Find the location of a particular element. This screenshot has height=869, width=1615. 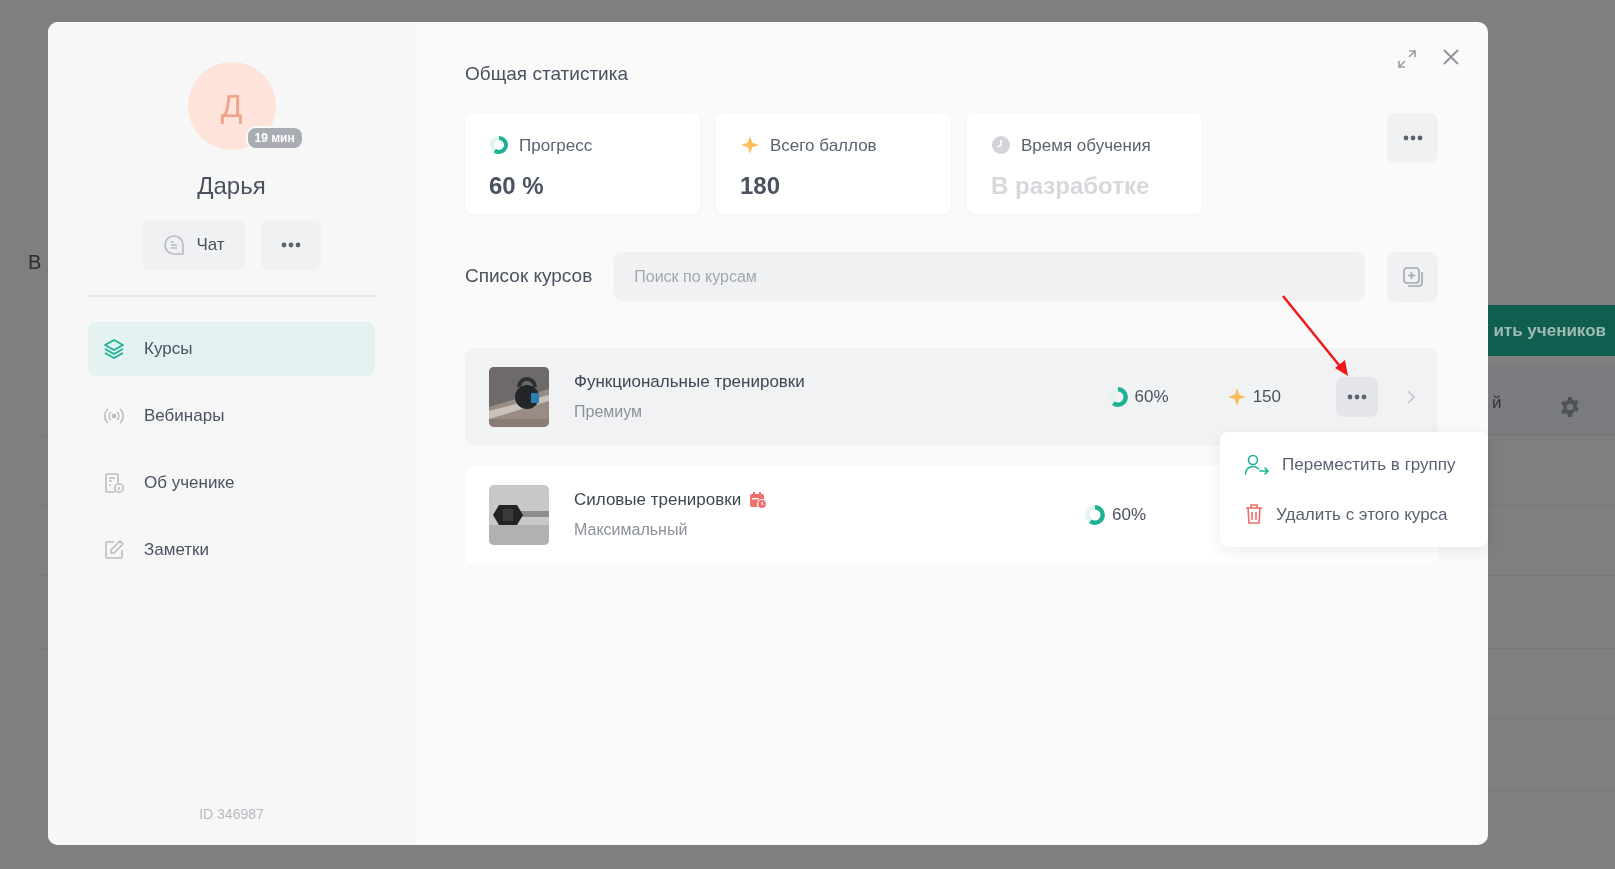

edit-note-icon is located at coordinates (114, 550).